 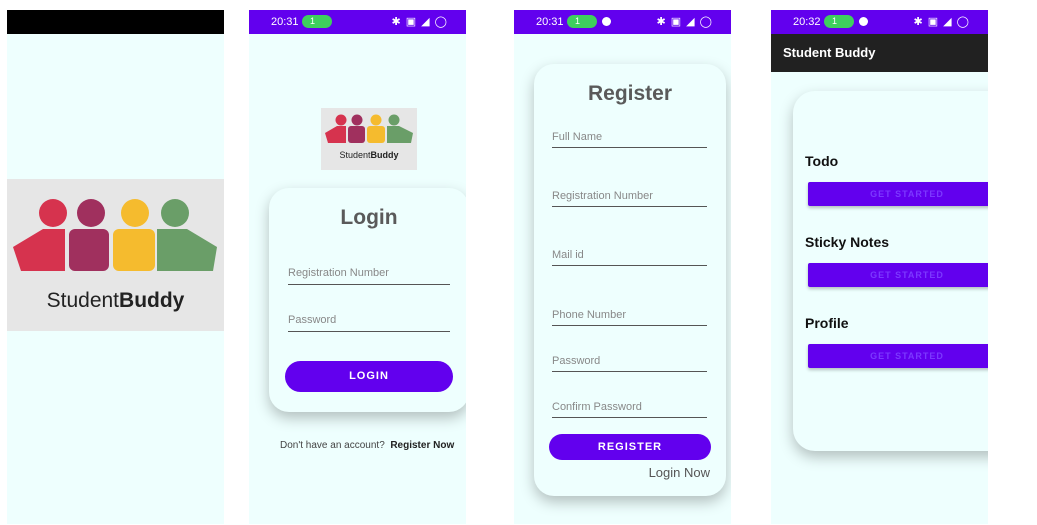 I want to click on register-title: Register, so click(x=630, y=93).